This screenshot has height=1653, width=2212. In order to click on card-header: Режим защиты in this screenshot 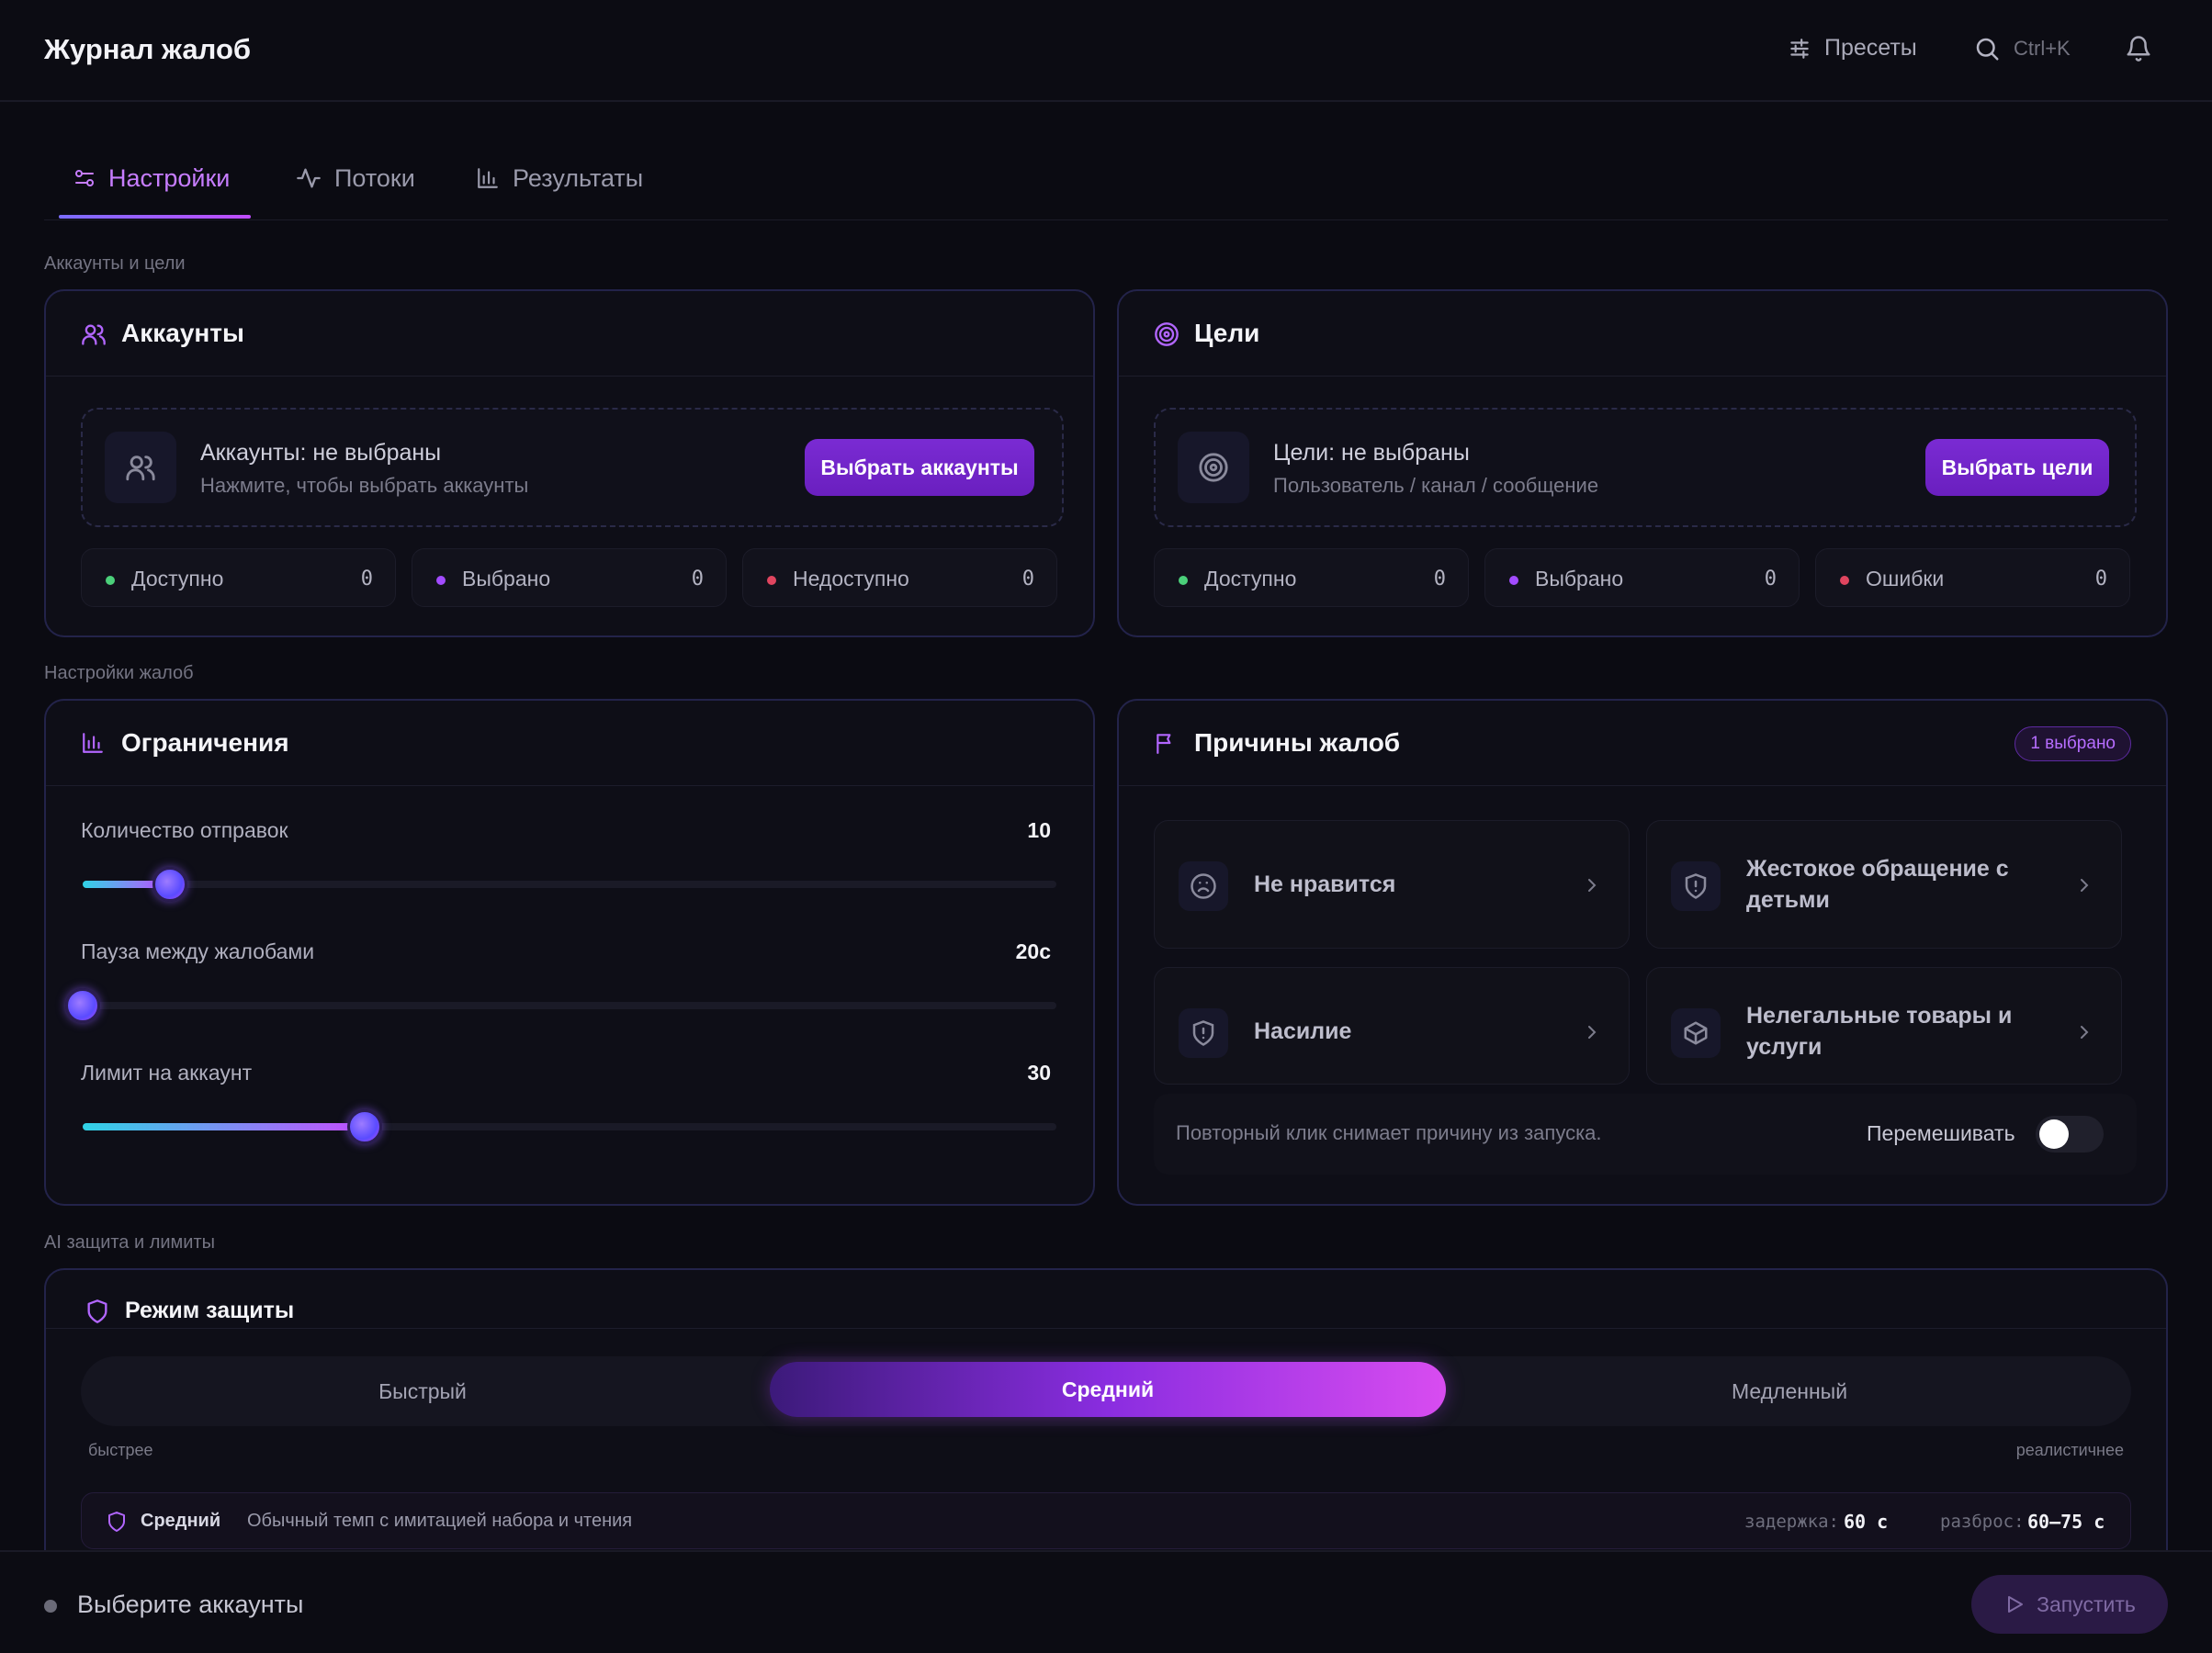, I will do `click(1106, 1299)`.